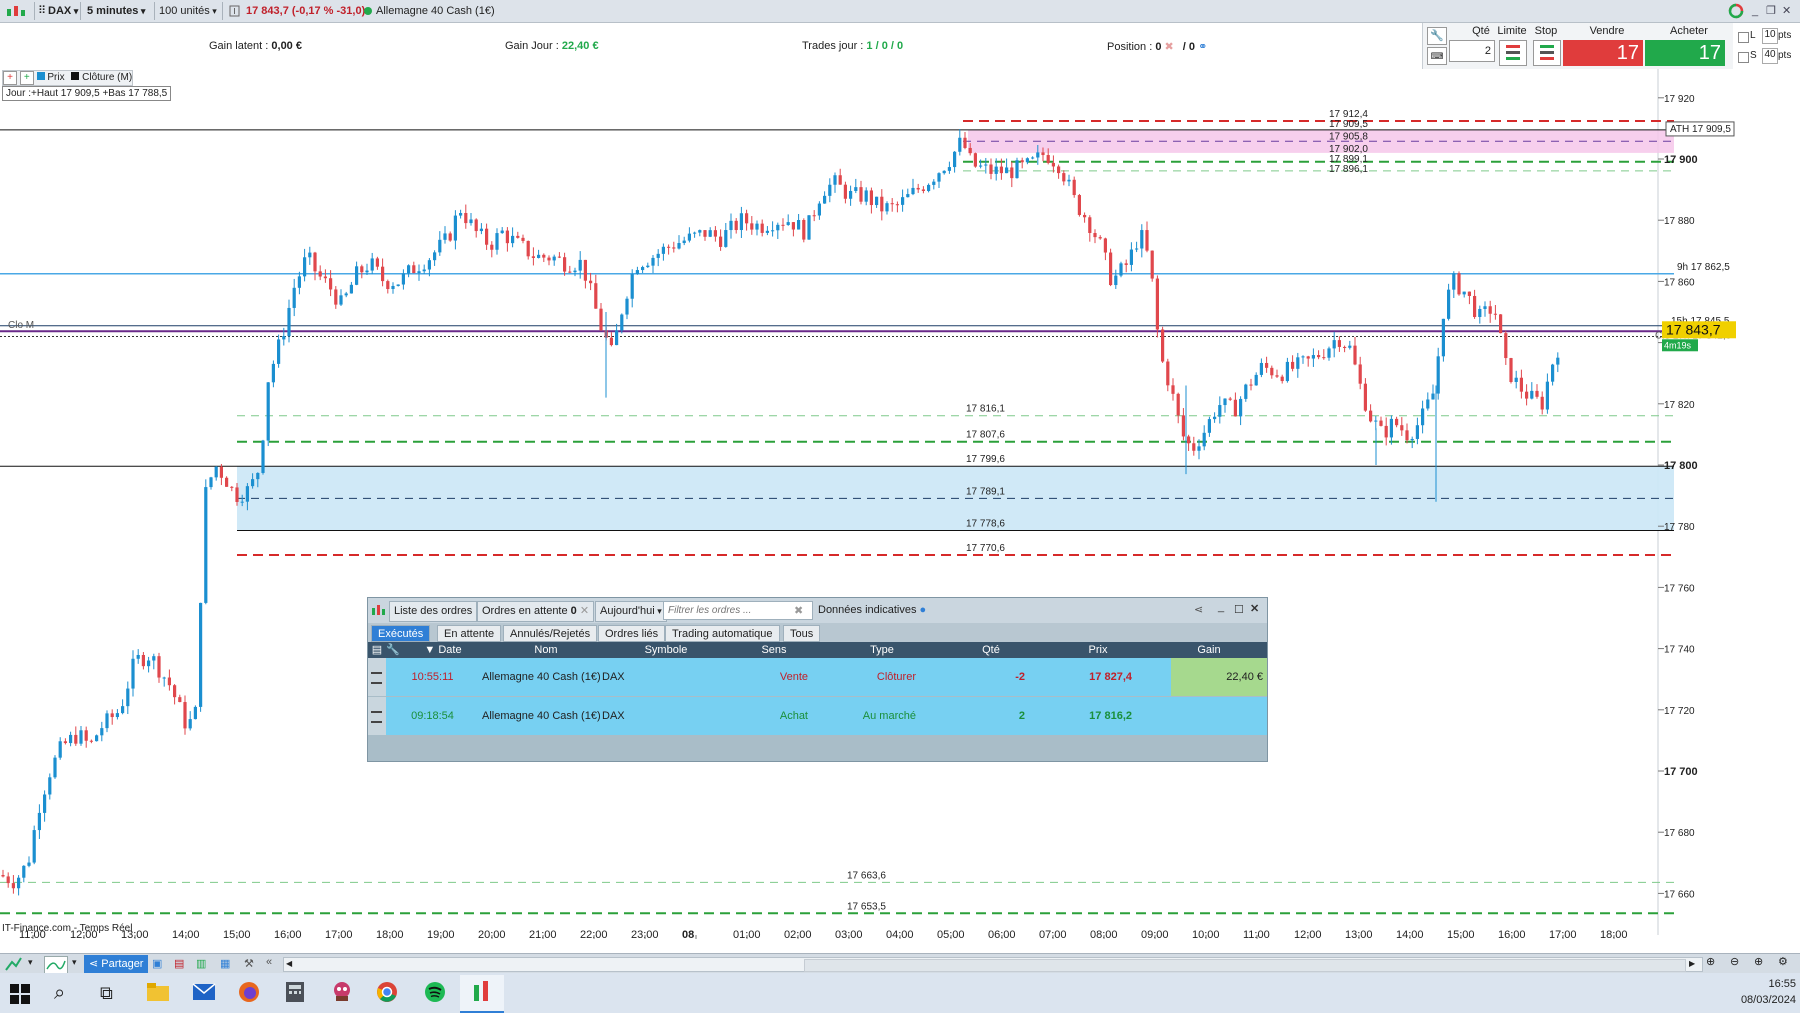  Describe the element at coordinates (1221, 607) in the screenshot. I see `orders-minimize-button: _` at that location.